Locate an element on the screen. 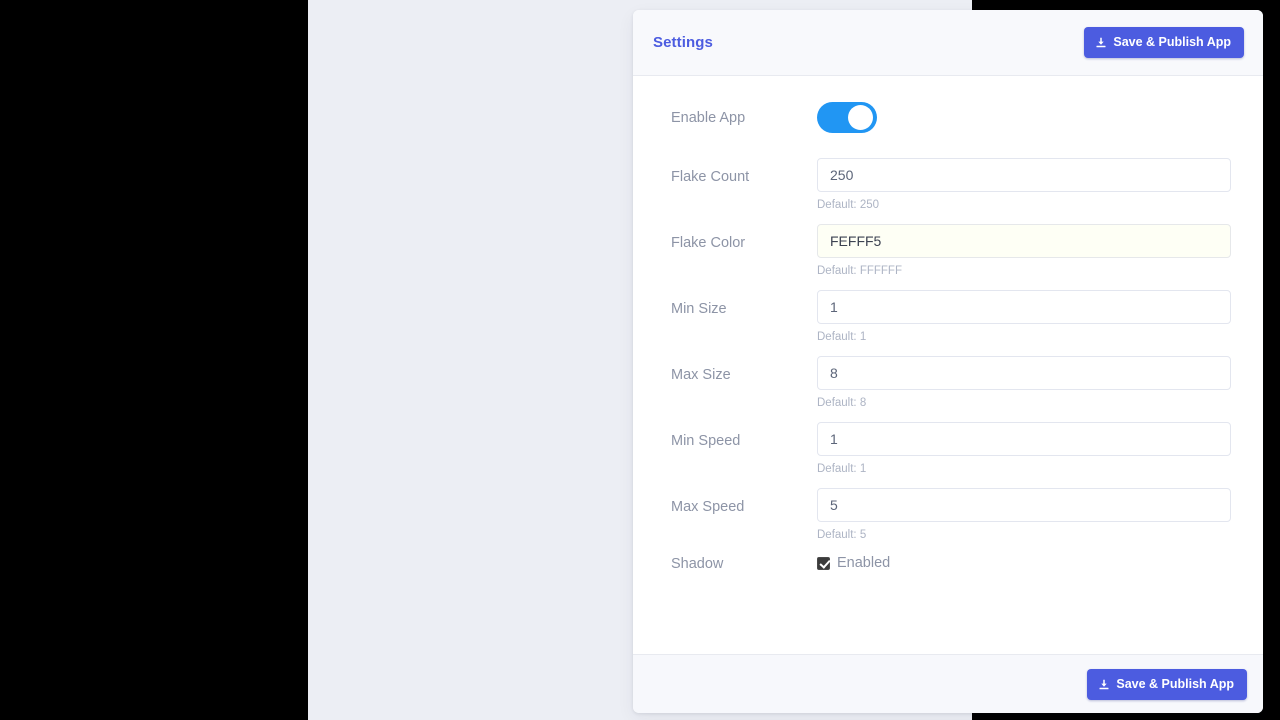  checkbox-shadow-enabled is located at coordinates (823, 563).